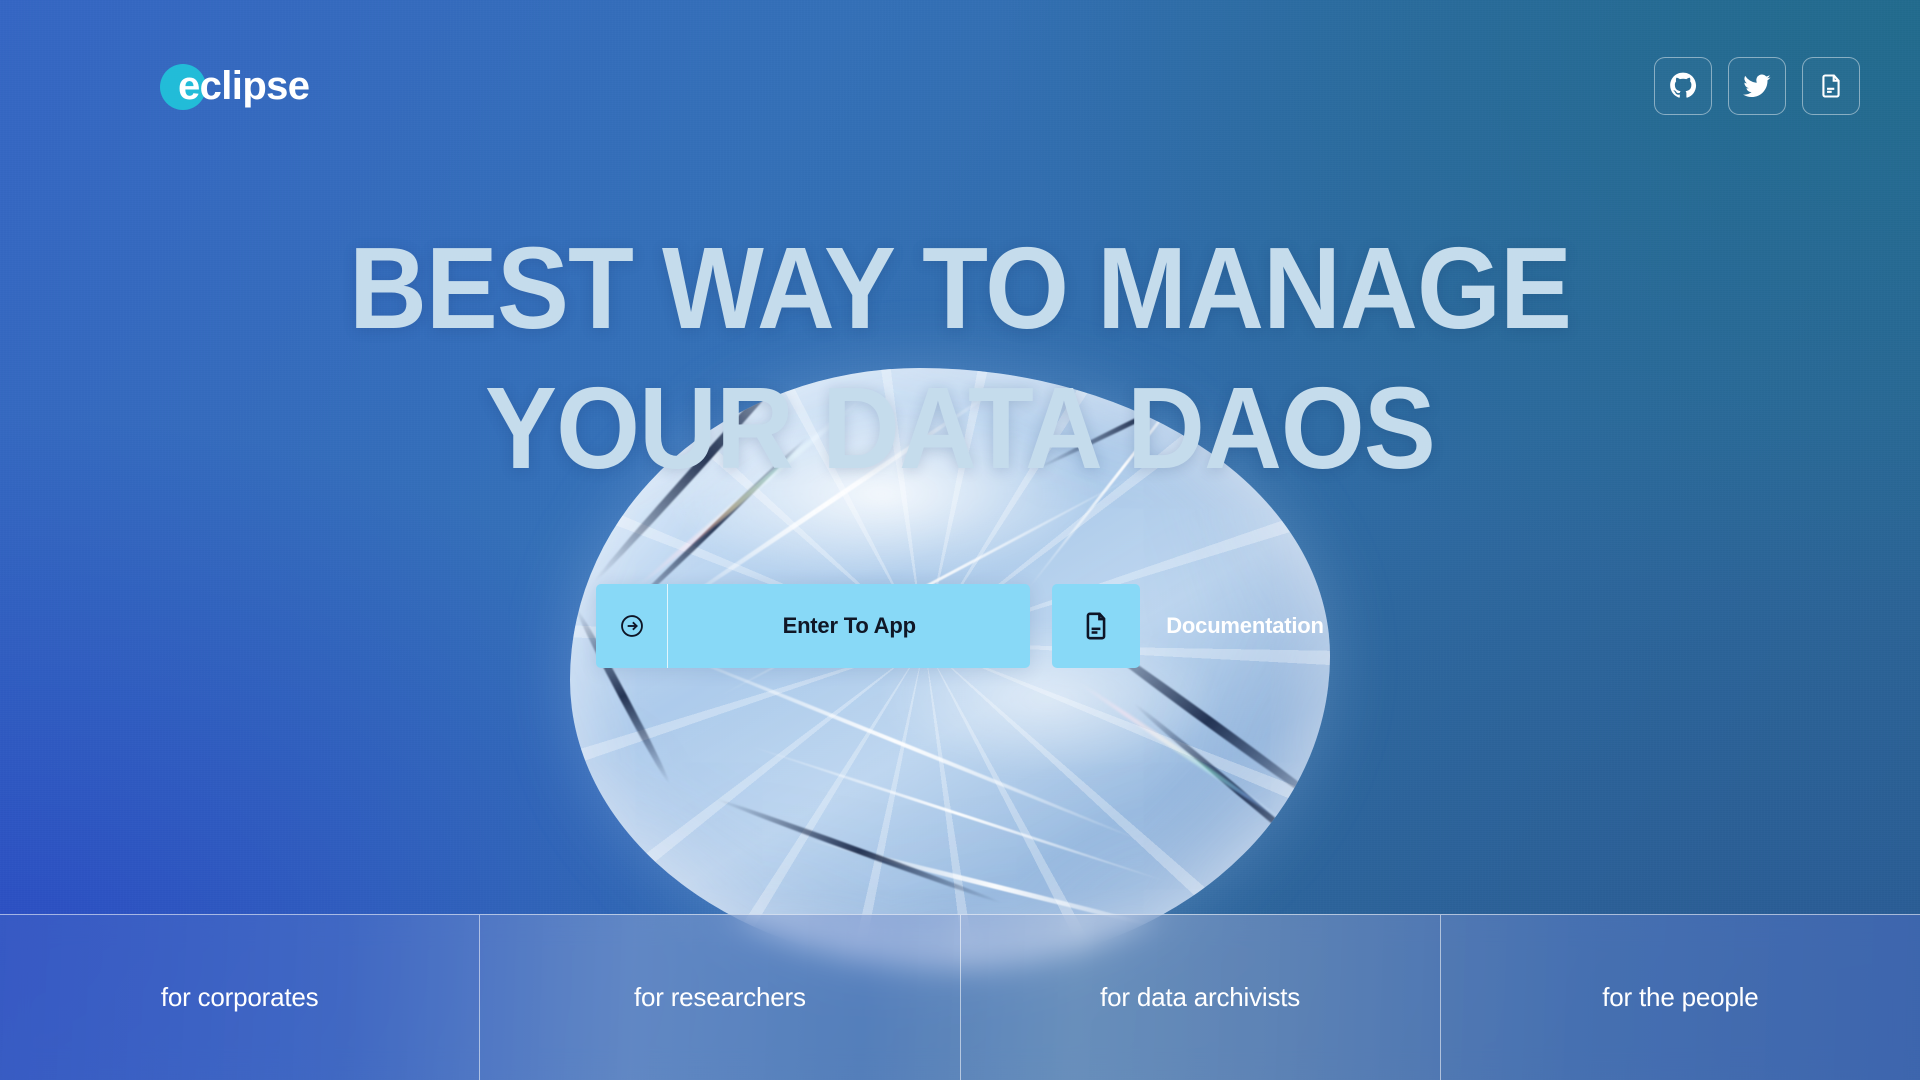  Describe the element at coordinates (244, 85) in the screenshot. I see `brand-name: eclipse` at that location.